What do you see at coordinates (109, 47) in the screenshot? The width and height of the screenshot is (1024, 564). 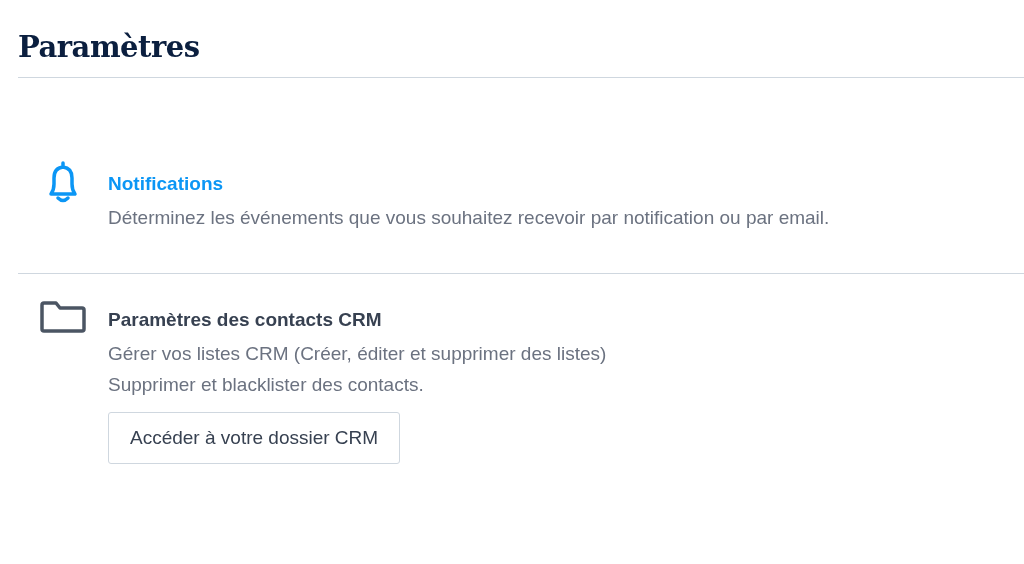 I see `page-title: Paramètres` at bounding box center [109, 47].